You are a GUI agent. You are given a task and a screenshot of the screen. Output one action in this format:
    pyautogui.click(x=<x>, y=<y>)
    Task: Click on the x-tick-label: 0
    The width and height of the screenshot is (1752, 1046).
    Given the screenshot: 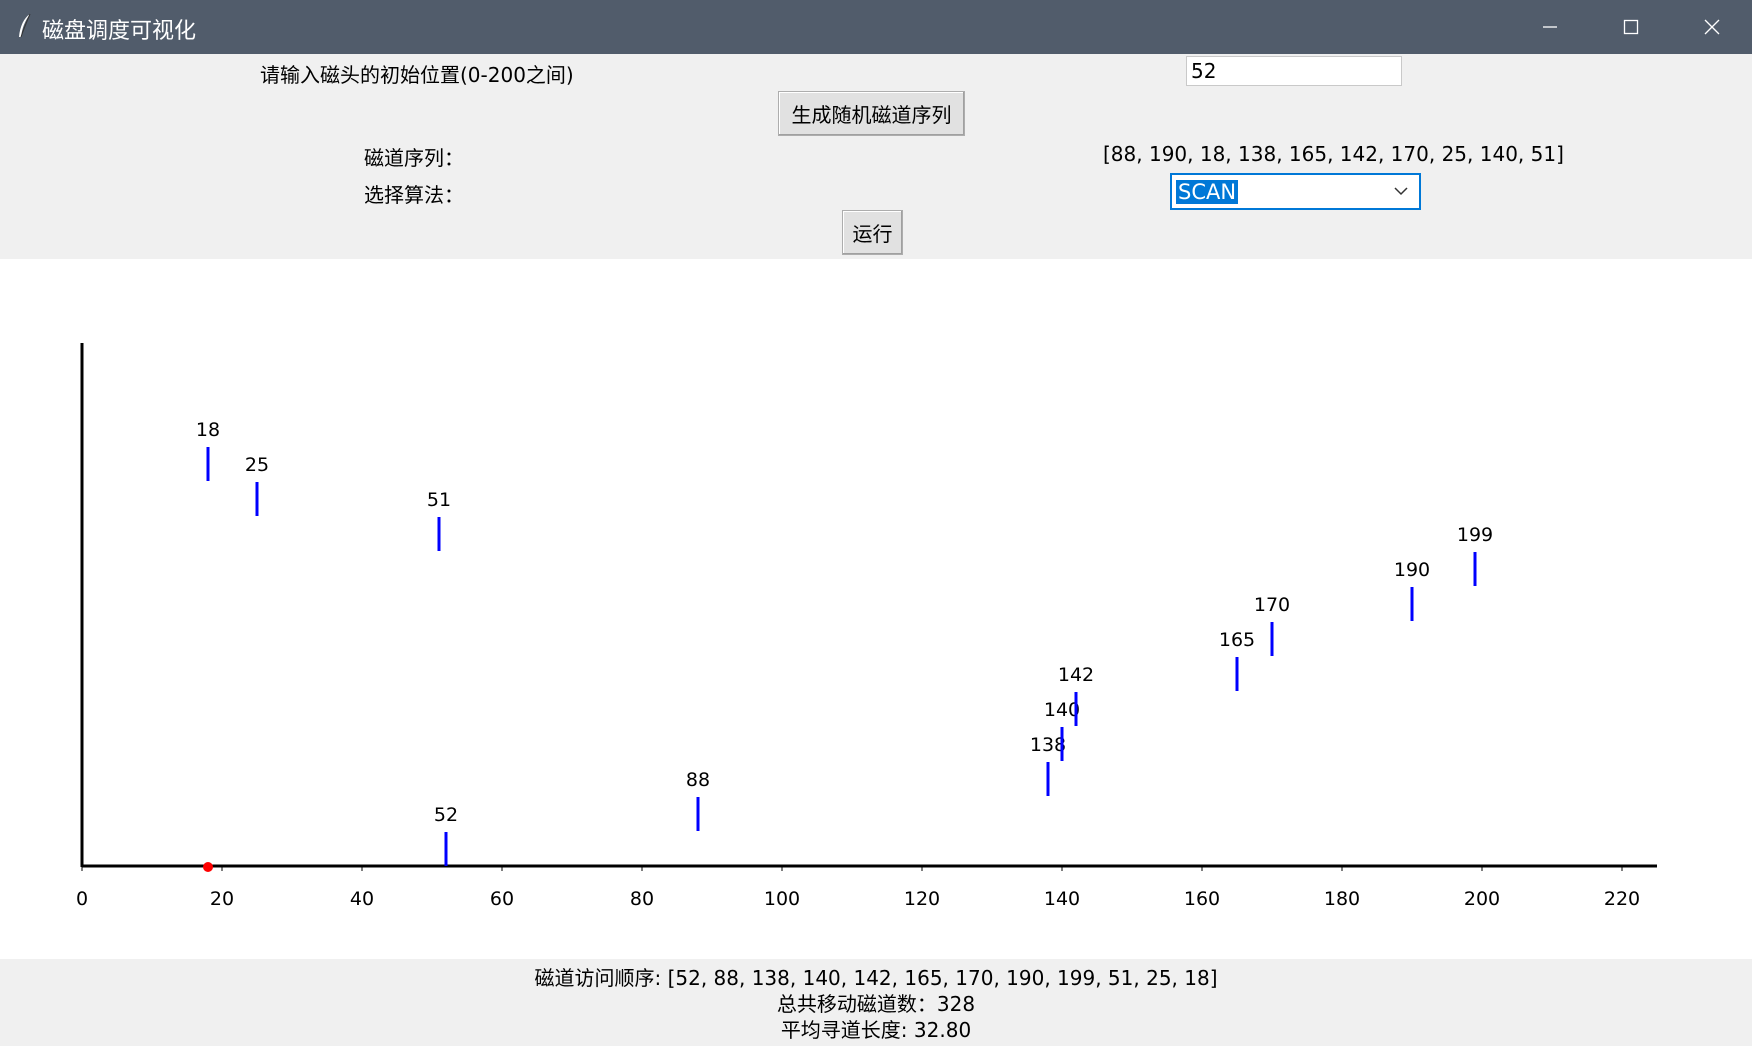 What is the action you would take?
    pyautogui.click(x=82, y=899)
    